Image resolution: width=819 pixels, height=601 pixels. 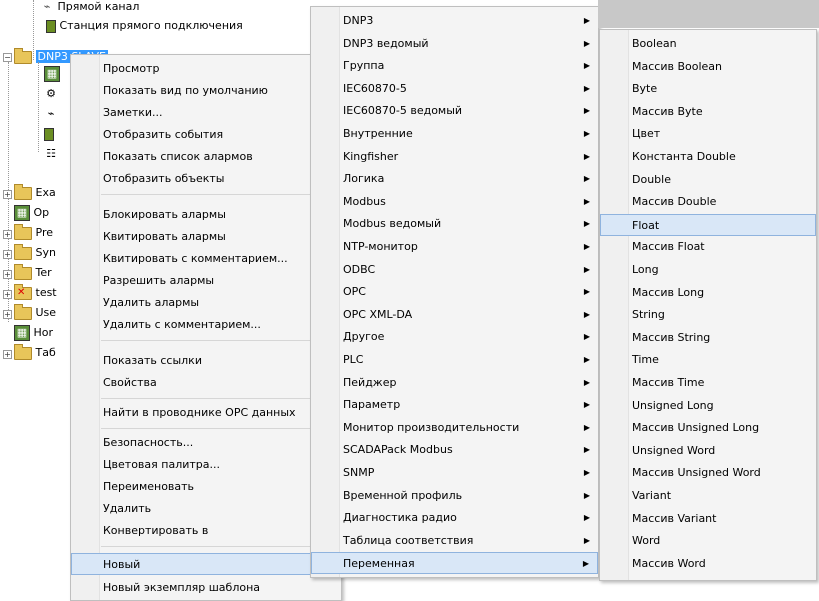 What do you see at coordinates (708, 247) in the screenshot?
I see `variable-type-item: Массив Float` at bounding box center [708, 247].